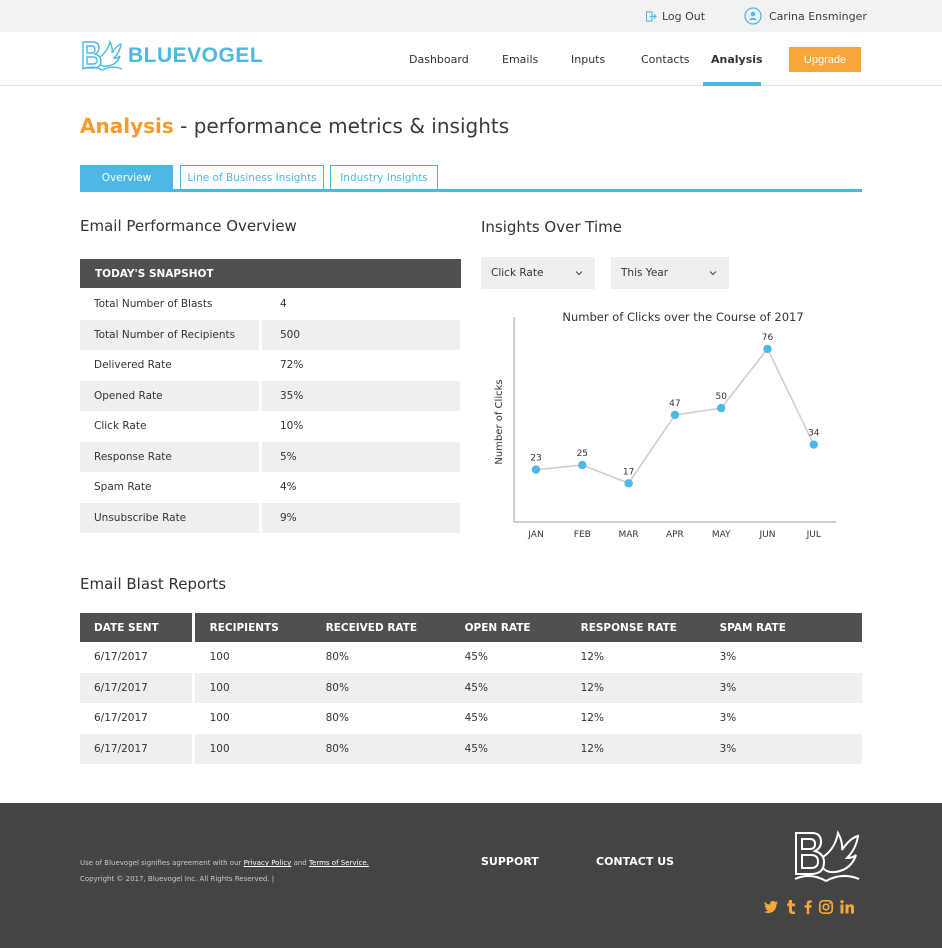  What do you see at coordinates (791, 907) in the screenshot?
I see `tumblr-icon` at bounding box center [791, 907].